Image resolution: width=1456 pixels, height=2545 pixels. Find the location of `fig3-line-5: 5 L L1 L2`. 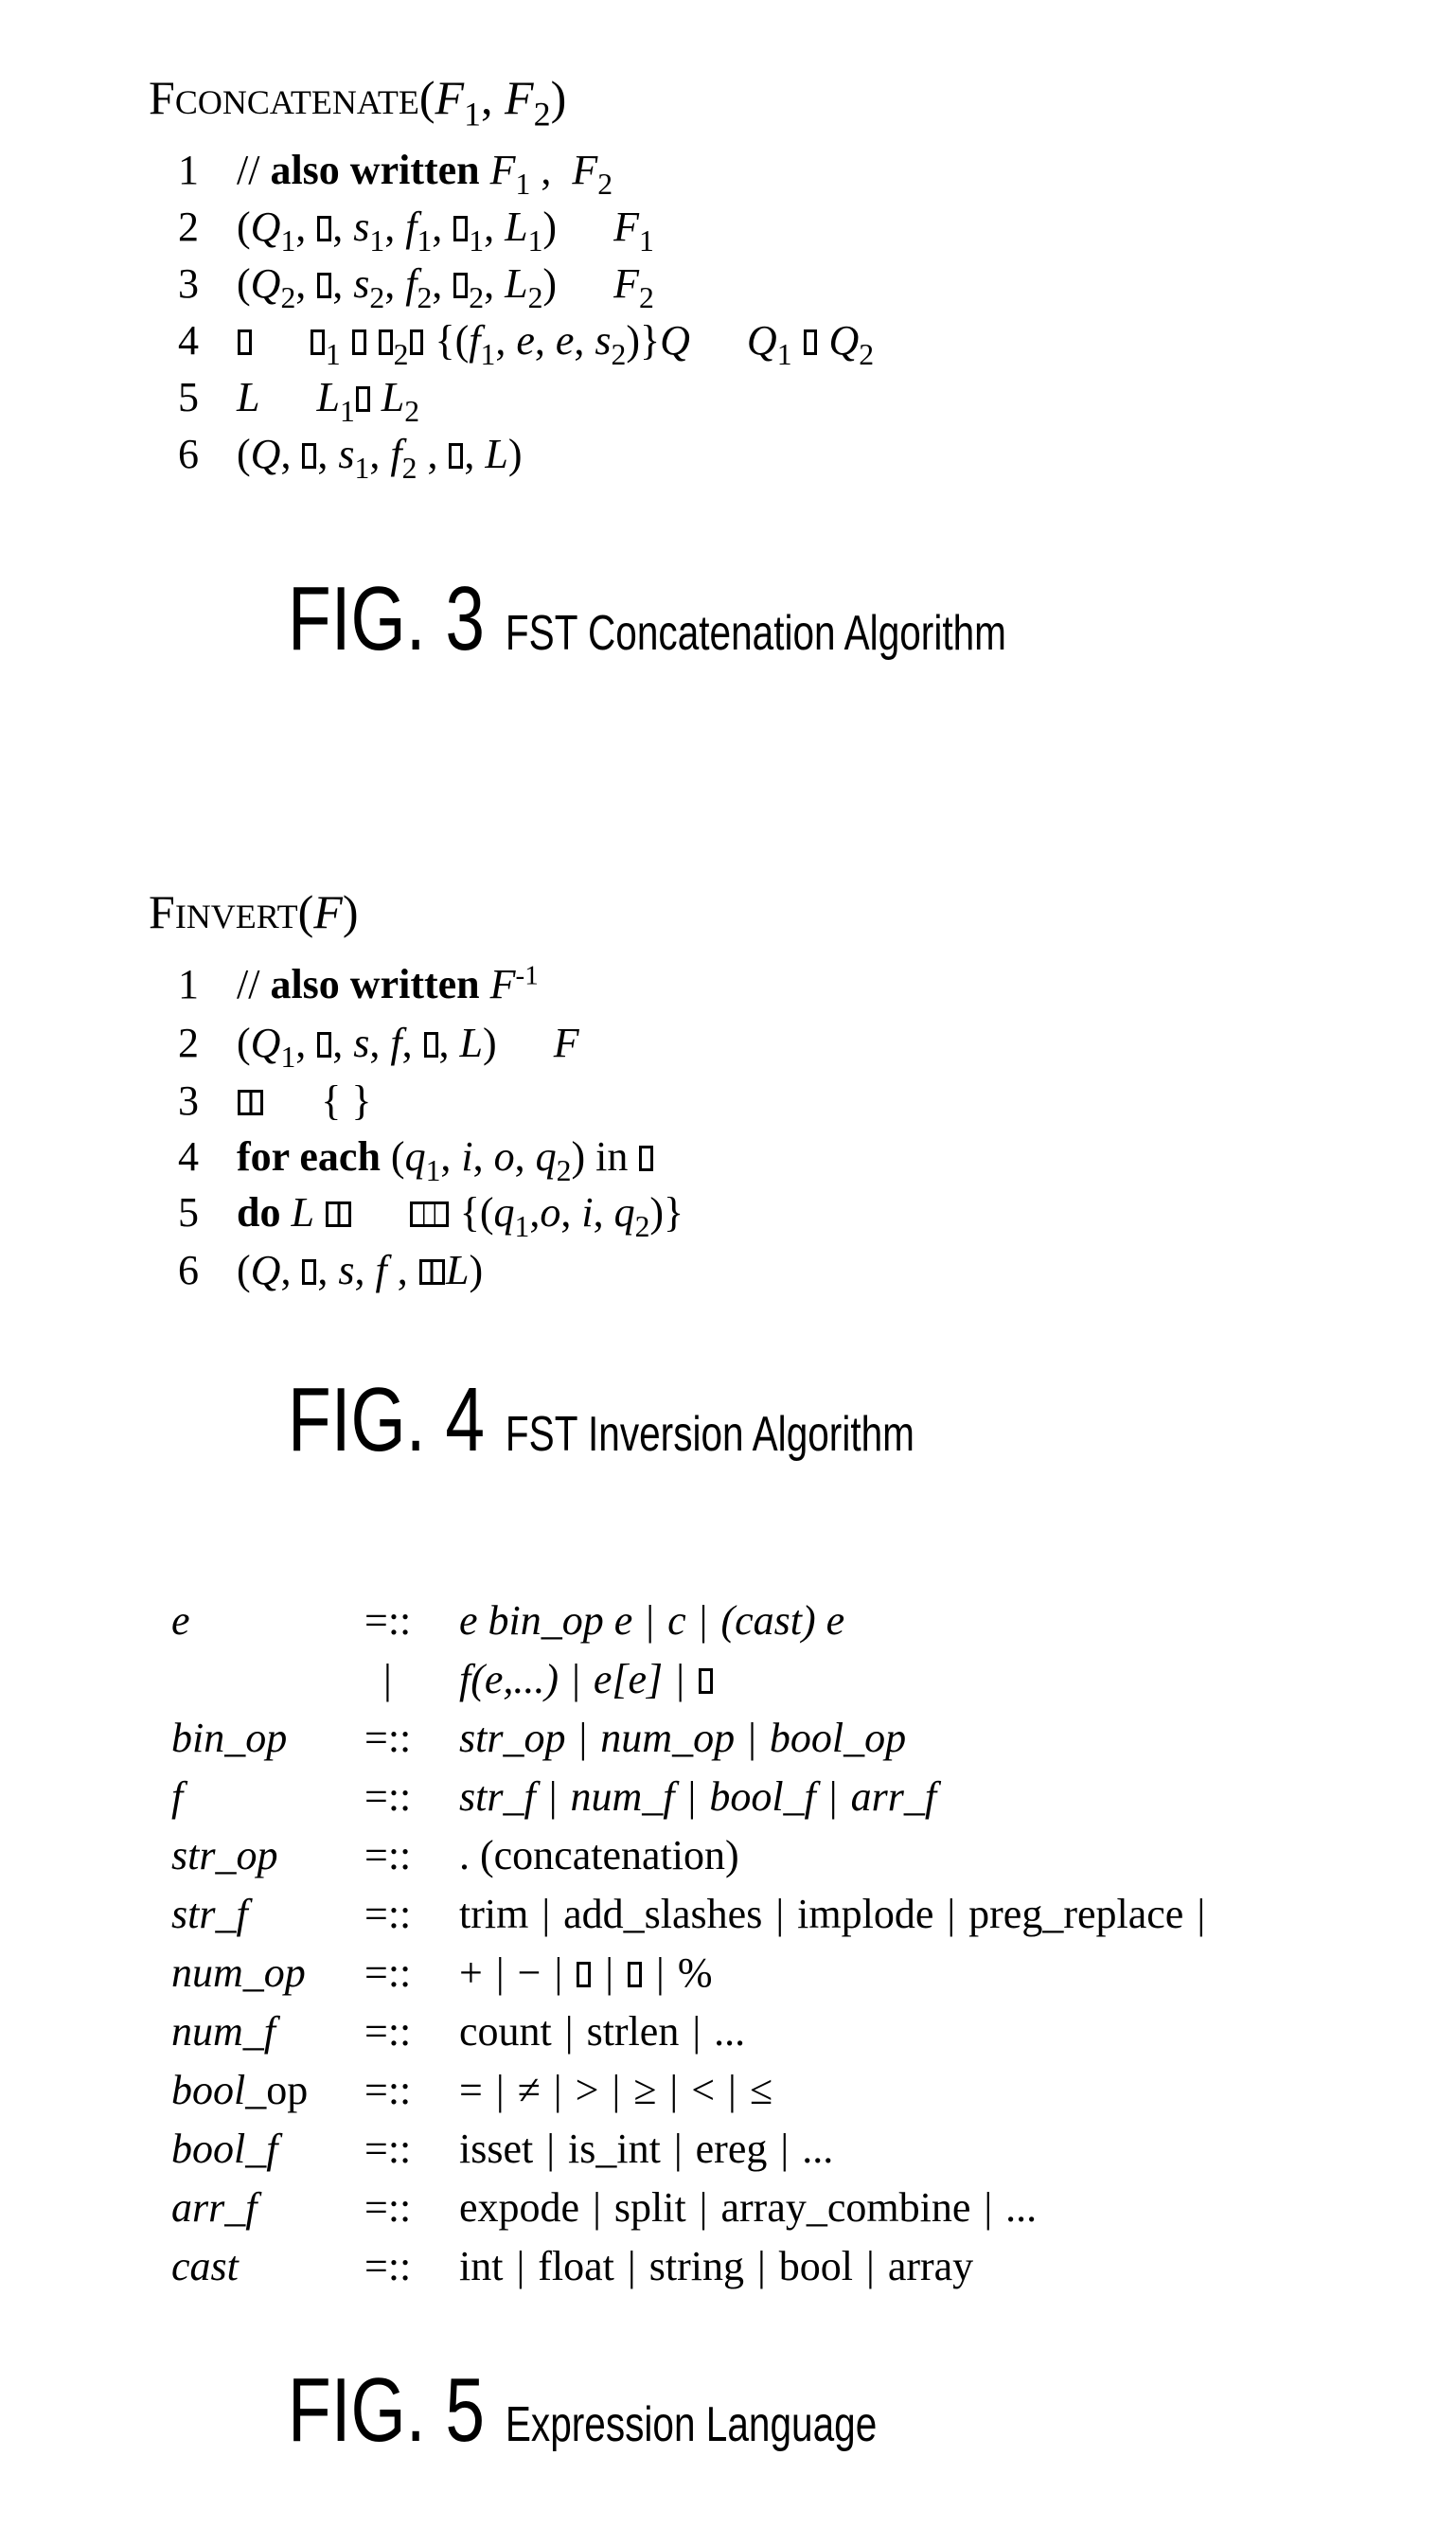

fig3-line-5: 5 L L1 L2 is located at coordinates (299, 401).